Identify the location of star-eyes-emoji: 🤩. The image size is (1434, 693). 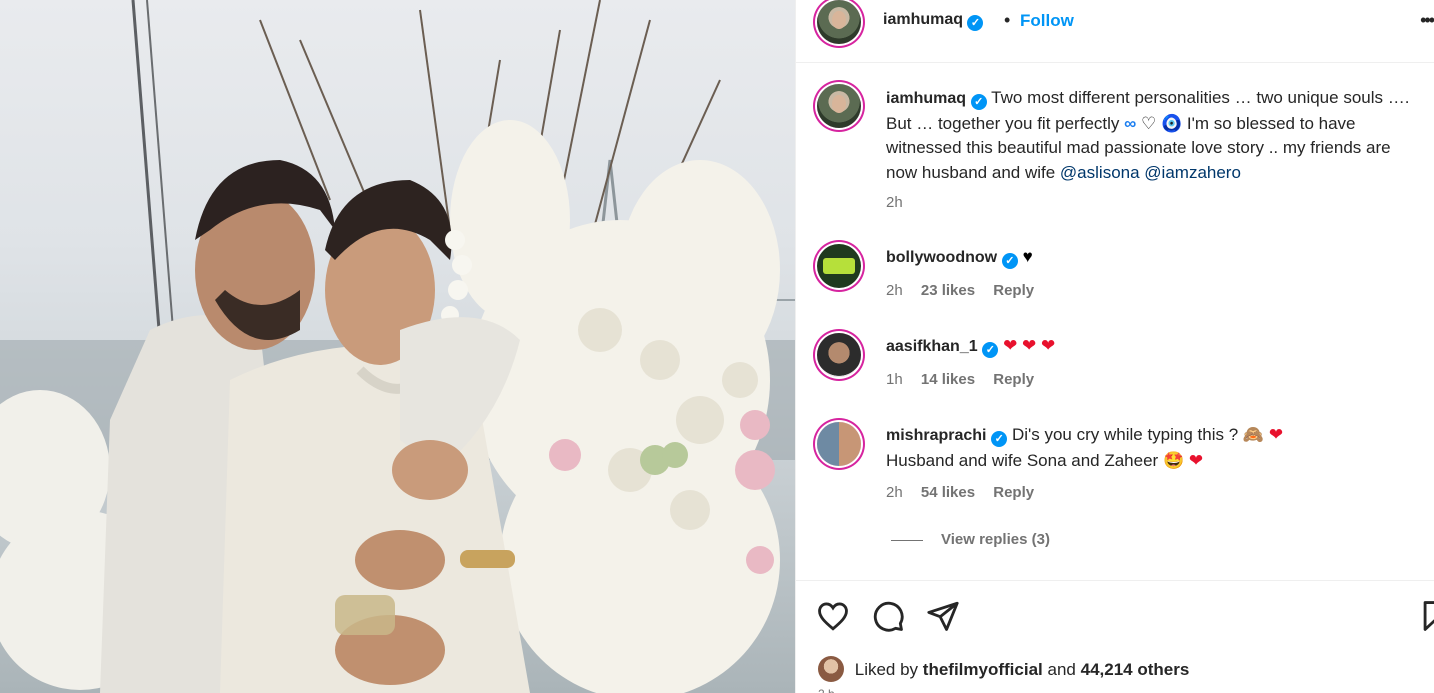
(1173, 460).